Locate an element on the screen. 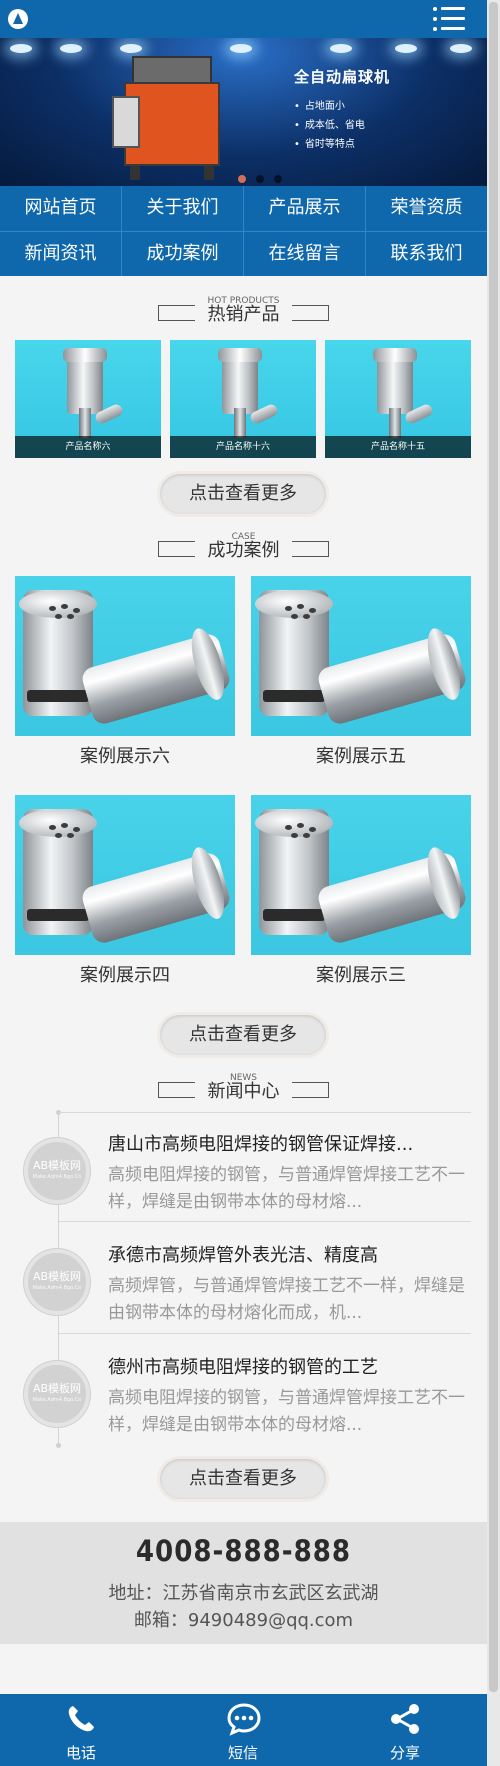  section-heading-cn: 热销产品 is located at coordinates (243, 314).